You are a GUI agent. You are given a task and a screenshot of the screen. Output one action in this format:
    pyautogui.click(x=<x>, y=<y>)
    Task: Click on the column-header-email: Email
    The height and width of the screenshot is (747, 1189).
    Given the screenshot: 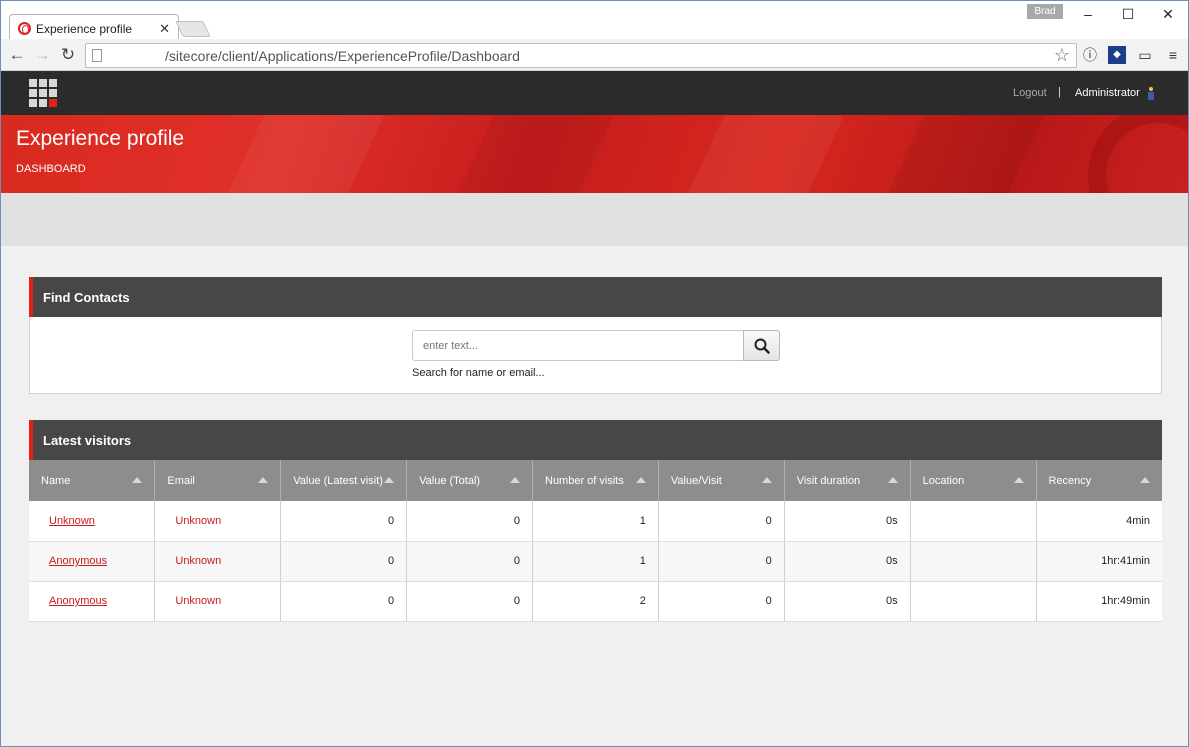 What is the action you would take?
    pyautogui.click(x=218, y=480)
    